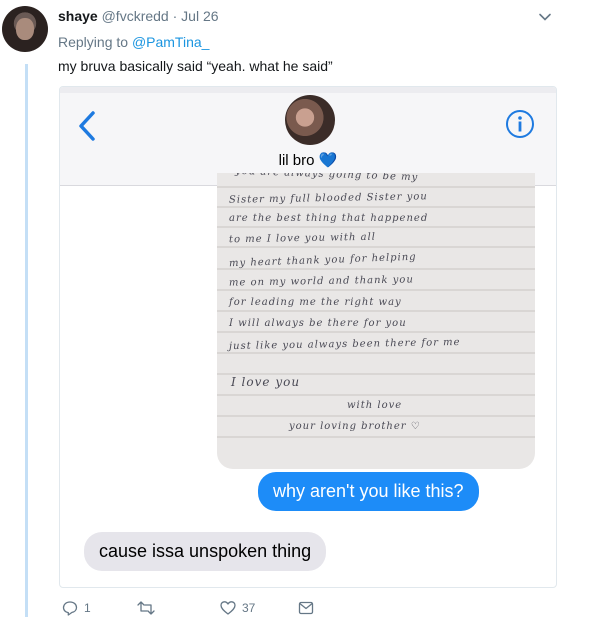 The width and height of the screenshot is (590, 617). I want to click on reply-button: 1, so click(76, 608).